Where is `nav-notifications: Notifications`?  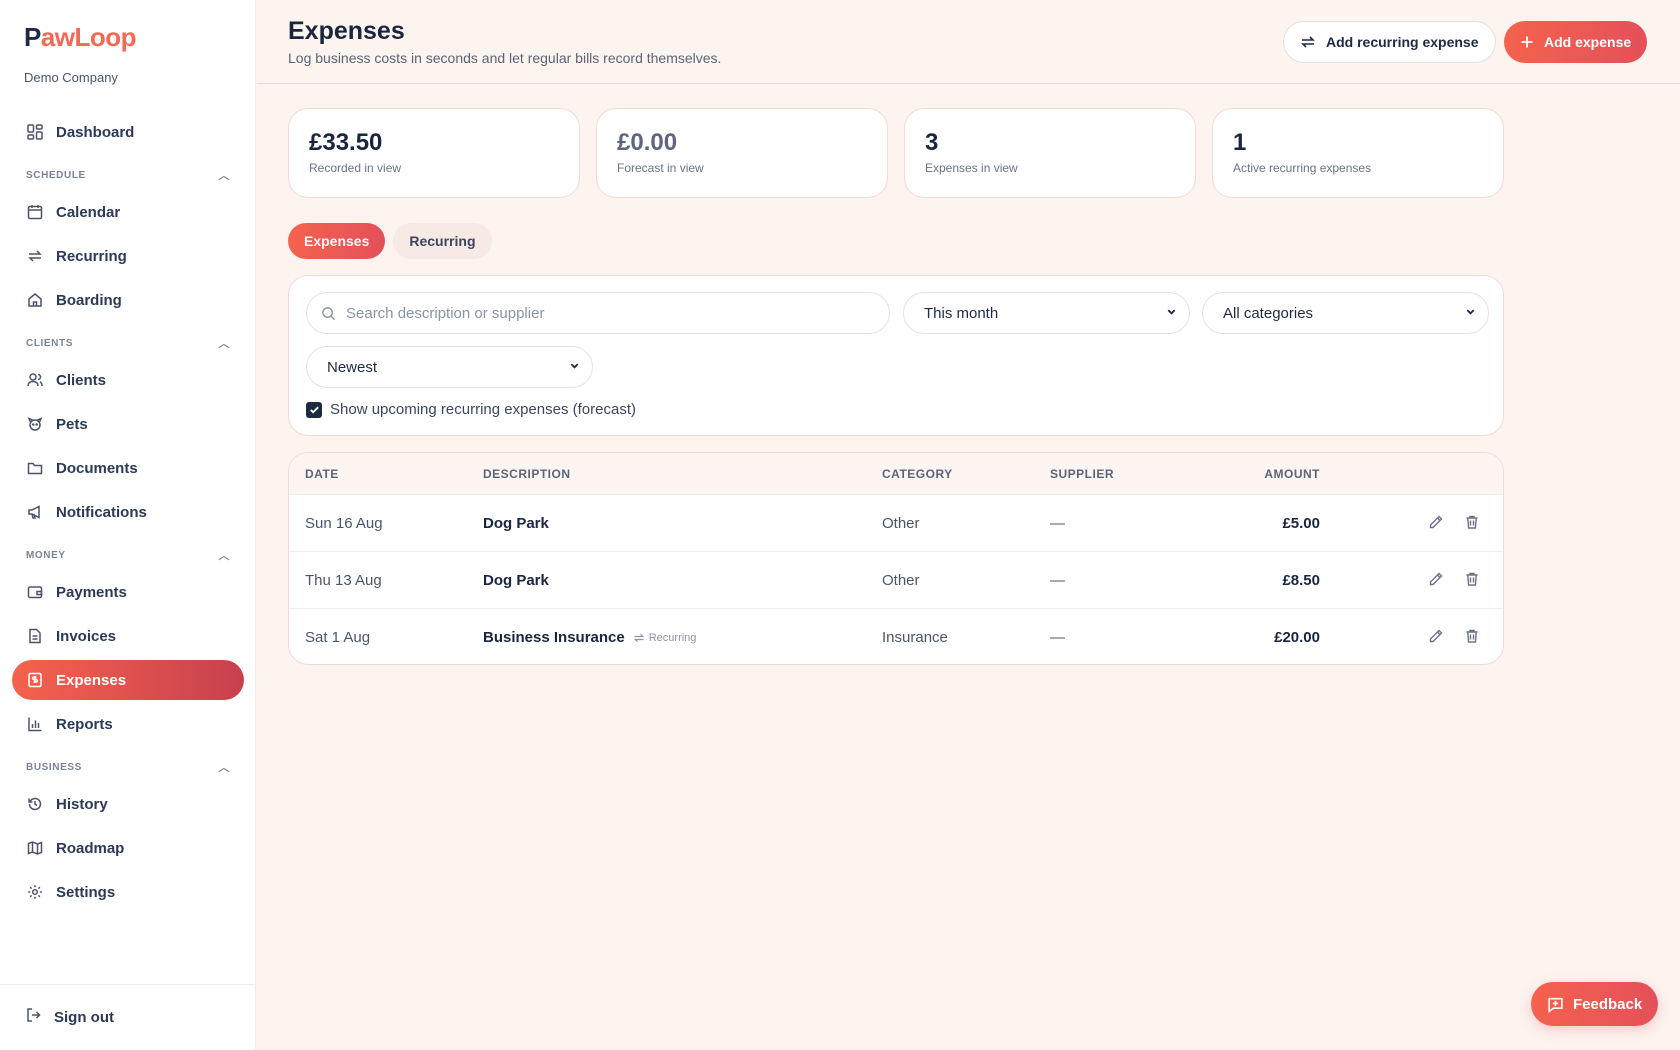 nav-notifications: Notifications is located at coordinates (128, 512).